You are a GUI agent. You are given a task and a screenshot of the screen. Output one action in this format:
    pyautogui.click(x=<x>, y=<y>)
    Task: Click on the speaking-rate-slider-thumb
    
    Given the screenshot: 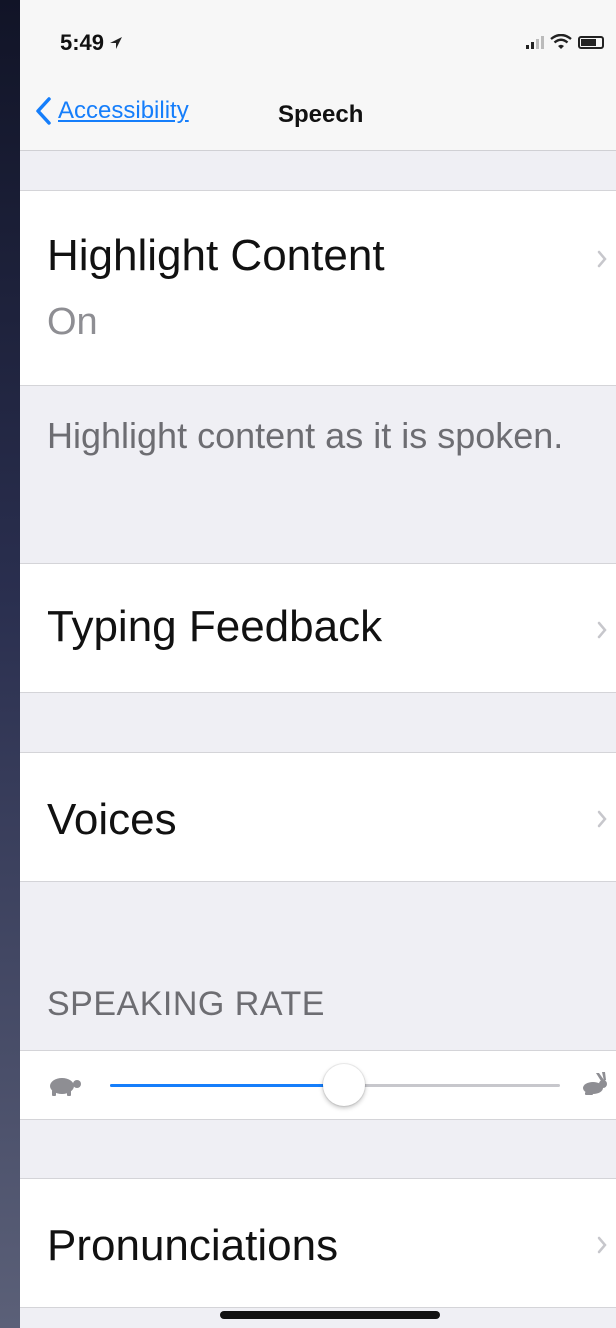 What is the action you would take?
    pyautogui.click(x=344, y=1085)
    